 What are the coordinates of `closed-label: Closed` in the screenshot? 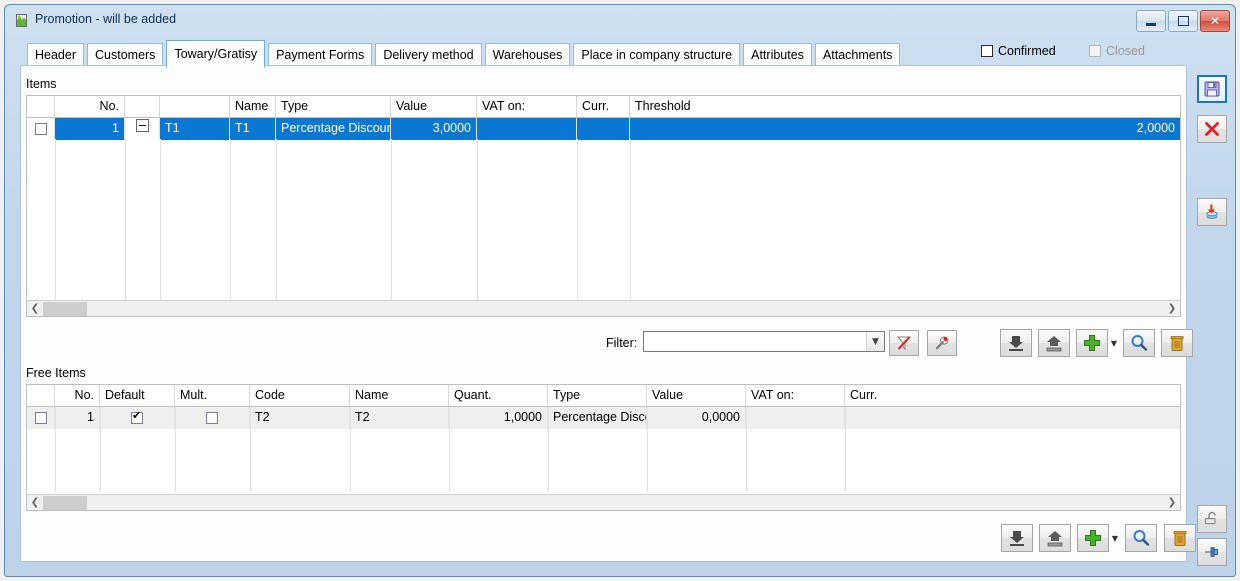 It's located at (1125, 51).